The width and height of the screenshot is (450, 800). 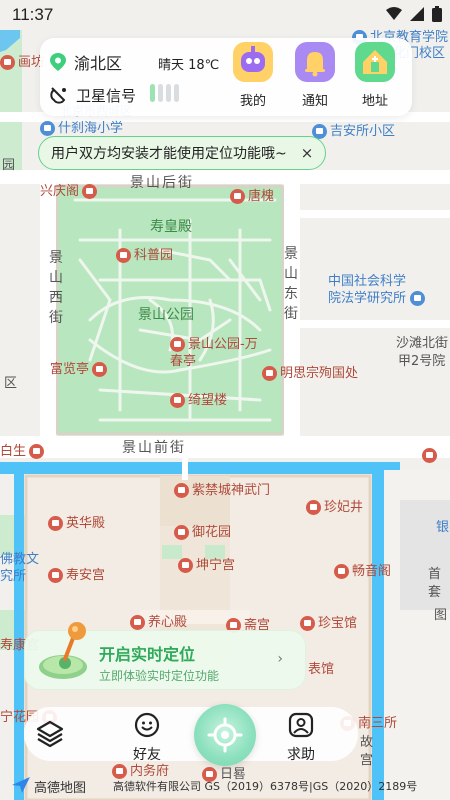 I want to click on poi-mingsizong: 明思宗殉国处, so click(x=310, y=371).